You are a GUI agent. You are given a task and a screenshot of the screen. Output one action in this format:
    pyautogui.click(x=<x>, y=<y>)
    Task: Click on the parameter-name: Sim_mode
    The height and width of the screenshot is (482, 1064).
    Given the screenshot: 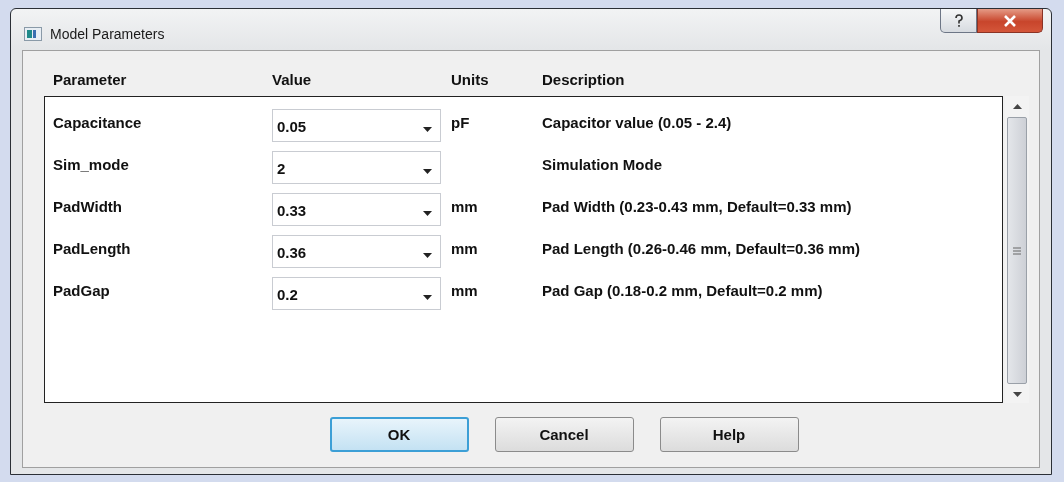 What is the action you would take?
    pyautogui.click(x=91, y=164)
    